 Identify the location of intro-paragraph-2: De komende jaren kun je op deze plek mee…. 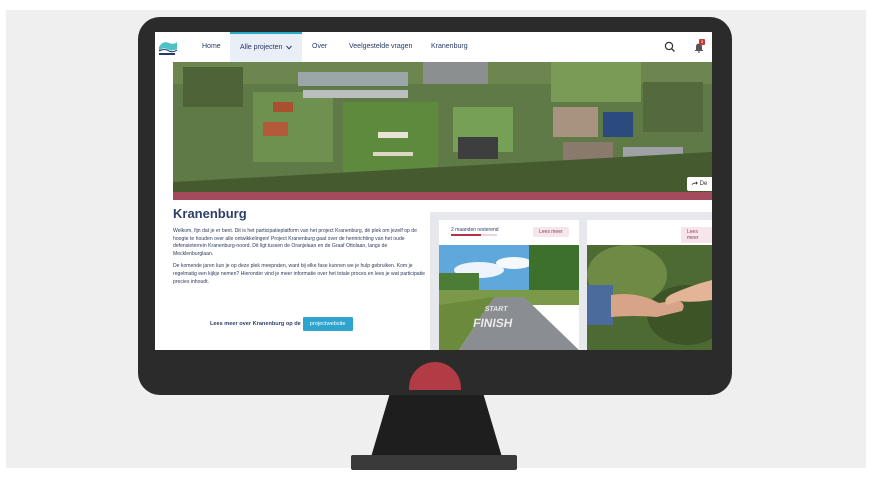
(299, 274).